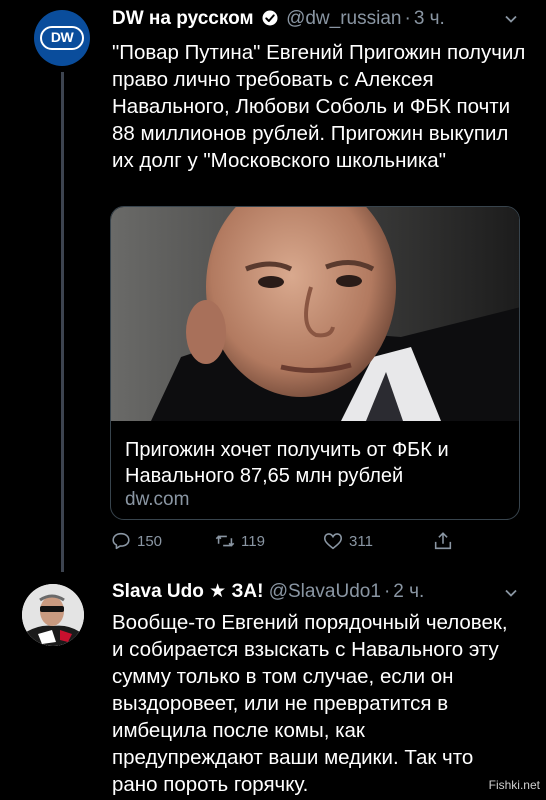 The height and width of the screenshot is (800, 546). What do you see at coordinates (136, 541) in the screenshot?
I see `reply-button: 150` at bounding box center [136, 541].